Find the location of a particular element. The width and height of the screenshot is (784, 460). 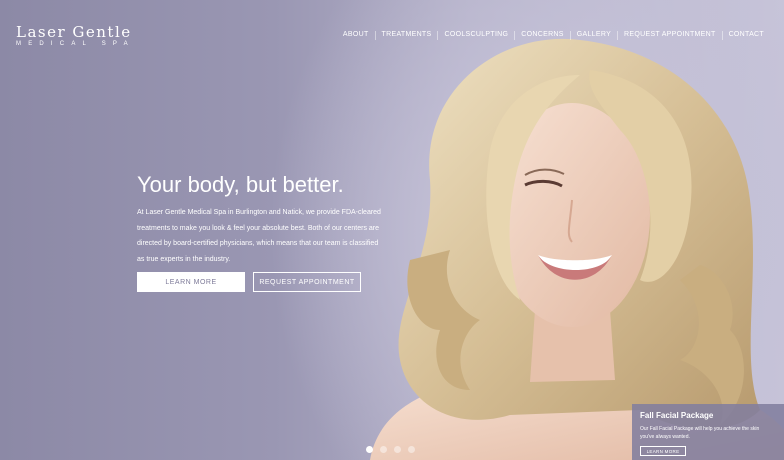

brand-name: Laser Gentle is located at coordinates (74, 32).